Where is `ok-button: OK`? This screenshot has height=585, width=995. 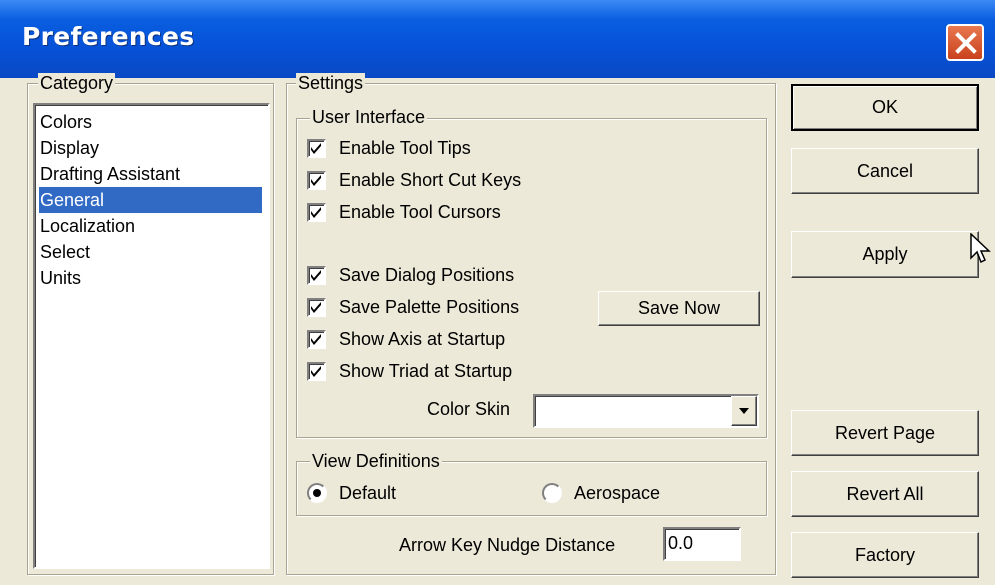
ok-button: OK is located at coordinates (885, 107).